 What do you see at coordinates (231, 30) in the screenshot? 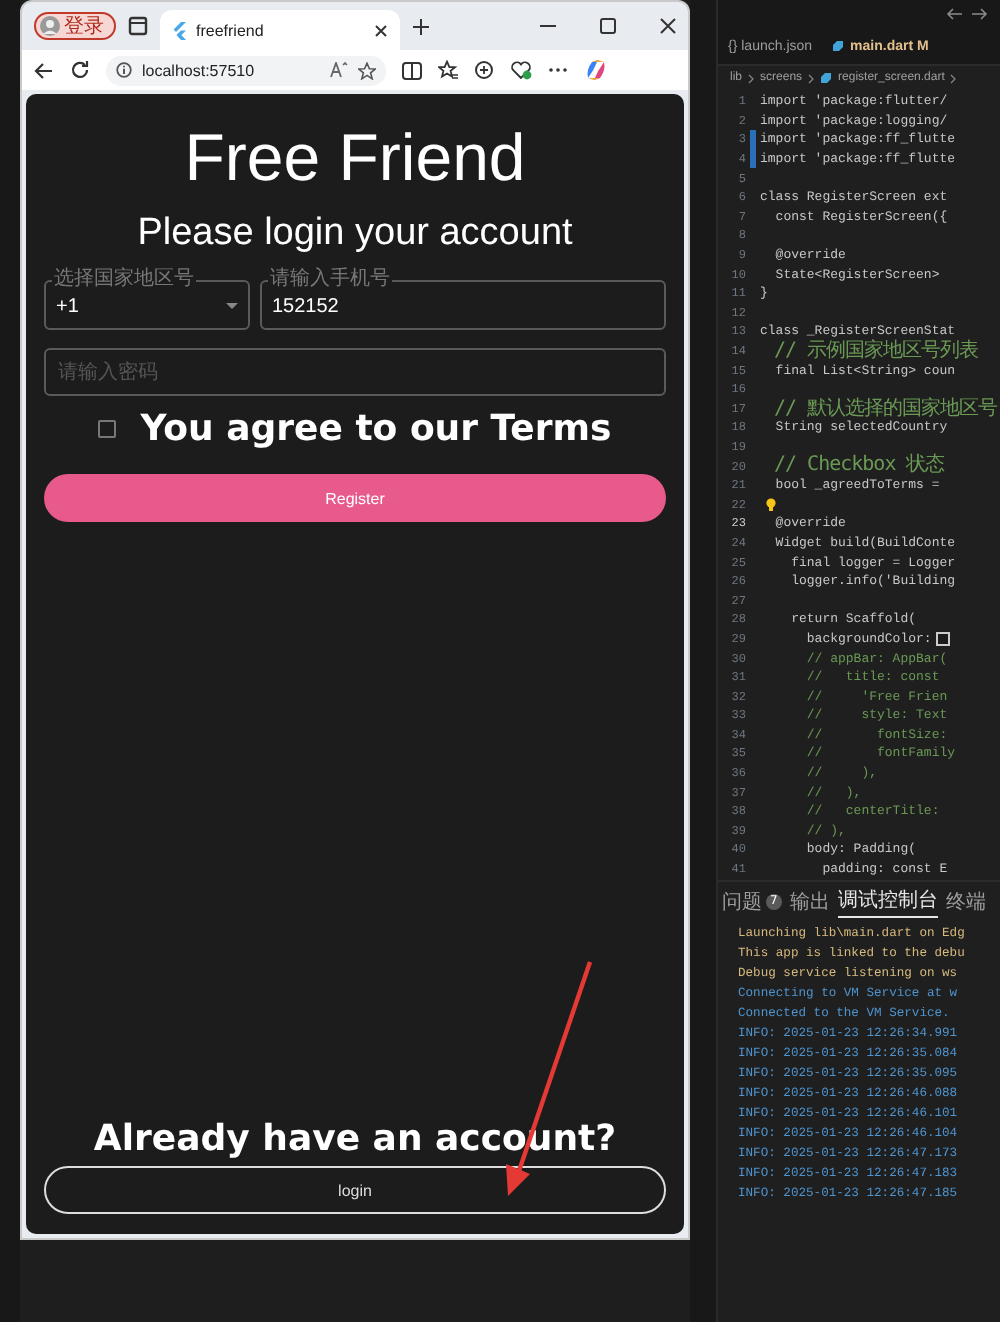
I see `tab-title: freefriend` at bounding box center [231, 30].